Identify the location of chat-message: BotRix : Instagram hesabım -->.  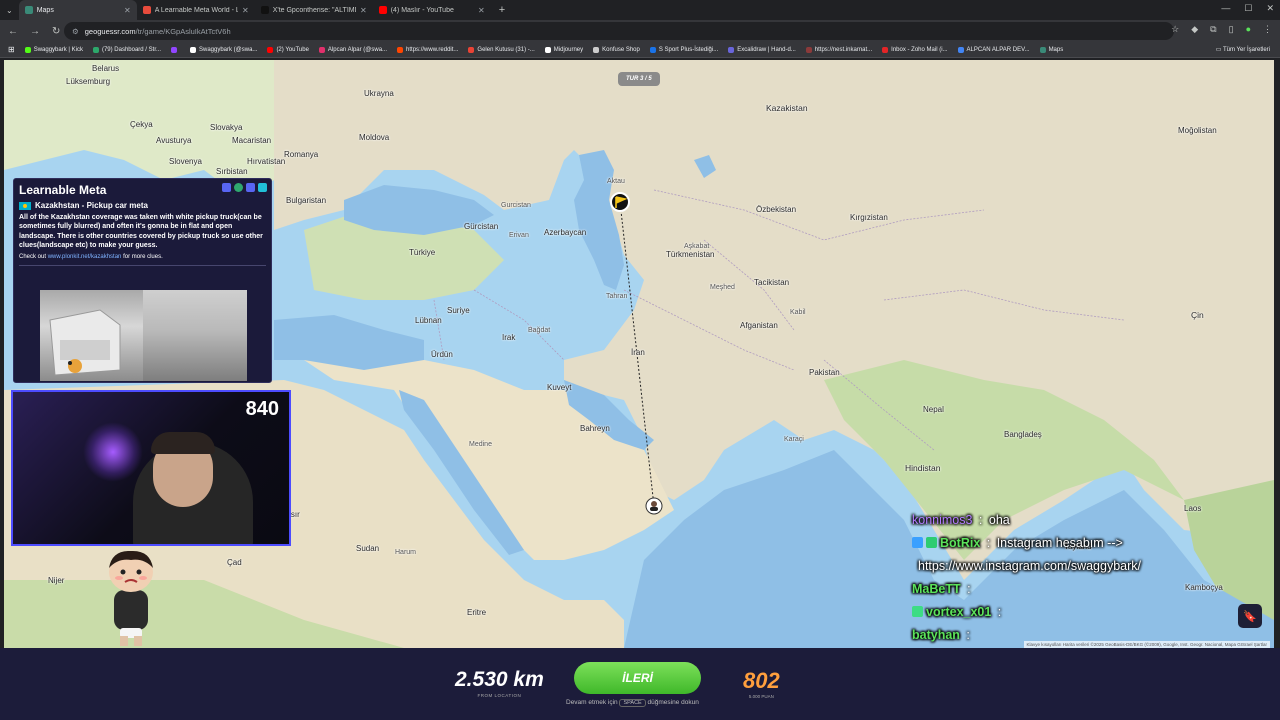
(1092, 542).